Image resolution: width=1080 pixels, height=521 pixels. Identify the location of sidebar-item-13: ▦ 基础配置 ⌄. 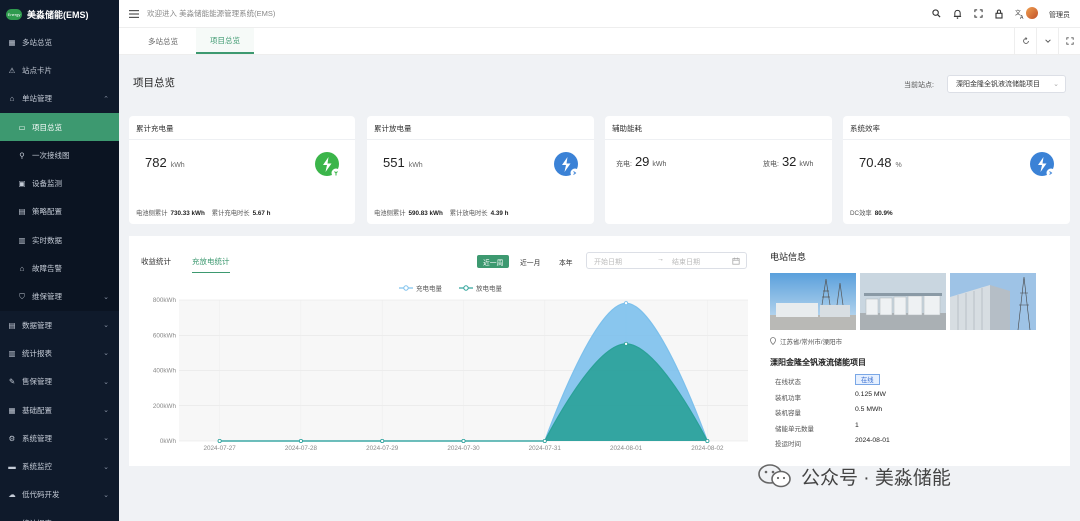
(59, 410).